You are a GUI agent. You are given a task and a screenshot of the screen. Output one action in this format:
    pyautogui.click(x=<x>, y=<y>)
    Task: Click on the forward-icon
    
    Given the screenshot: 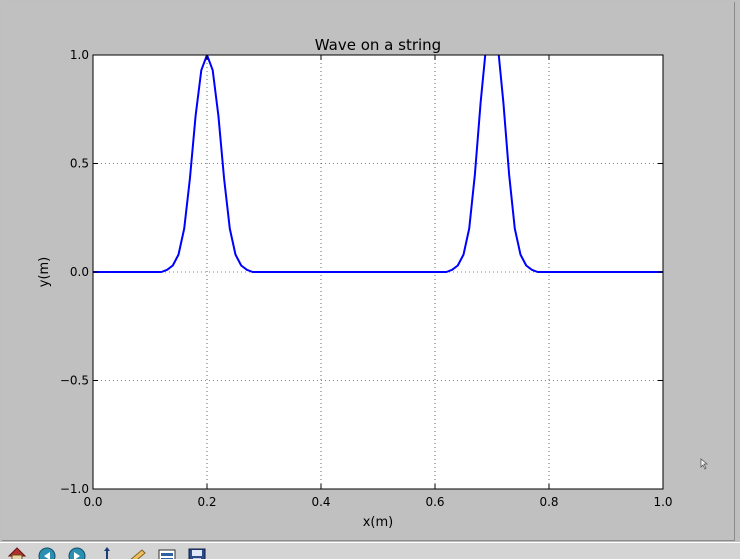 What is the action you would take?
    pyautogui.click(x=77, y=553)
    